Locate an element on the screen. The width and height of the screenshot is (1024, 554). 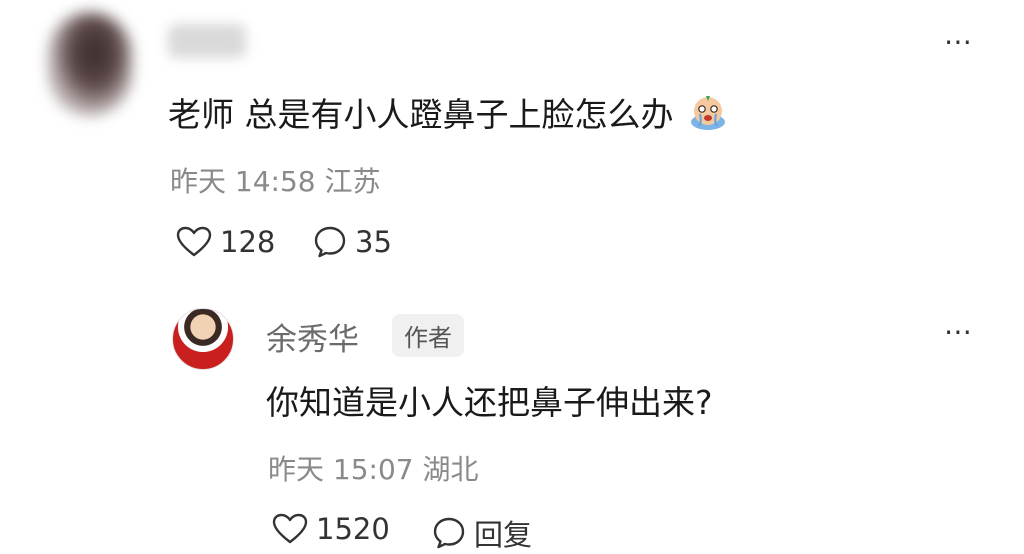
comment-meta: 昨天 14:58 江苏 is located at coordinates (275, 181).